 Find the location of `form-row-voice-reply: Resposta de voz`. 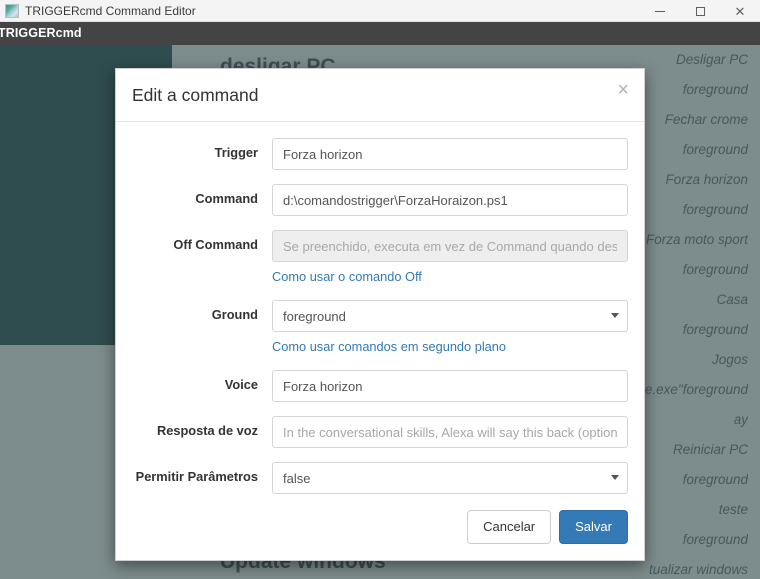

form-row-voice-reply: Resposta de voz is located at coordinates (380, 432).